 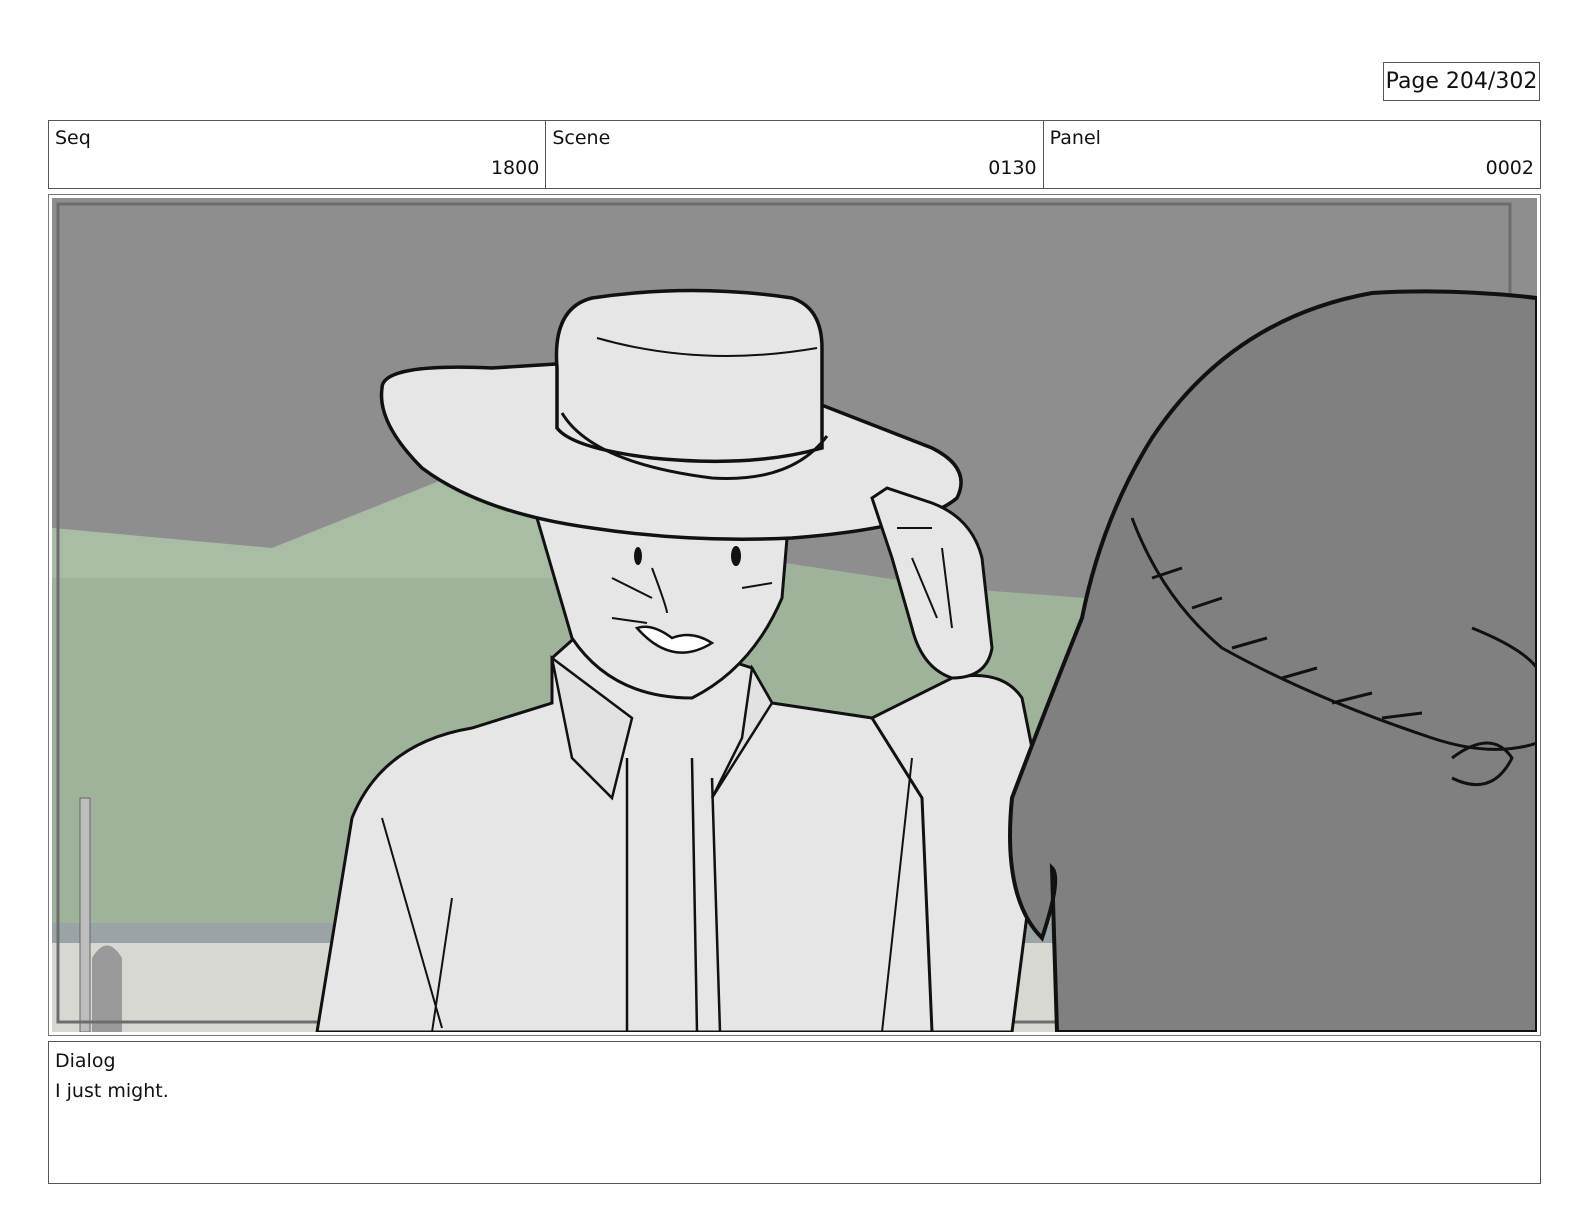 What do you see at coordinates (1292, 154) in the screenshot?
I see `panel-cell: Panel 0002` at bounding box center [1292, 154].